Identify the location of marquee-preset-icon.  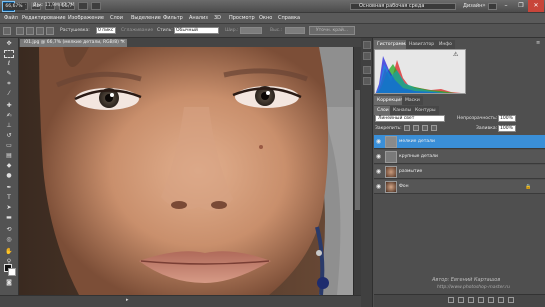
(7, 31).